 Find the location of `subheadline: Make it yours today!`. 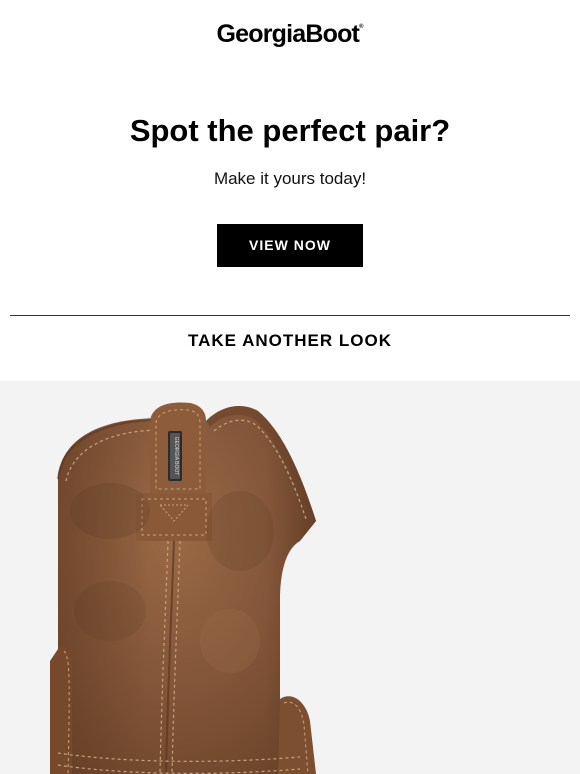

subheadline: Make it yours today! is located at coordinates (290, 178).